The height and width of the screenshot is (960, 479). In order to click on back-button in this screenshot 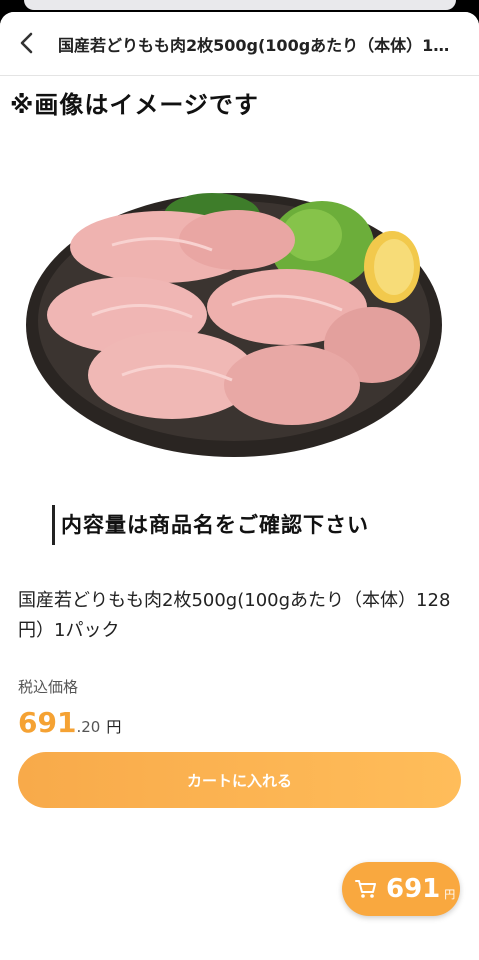, I will do `click(27, 43)`.